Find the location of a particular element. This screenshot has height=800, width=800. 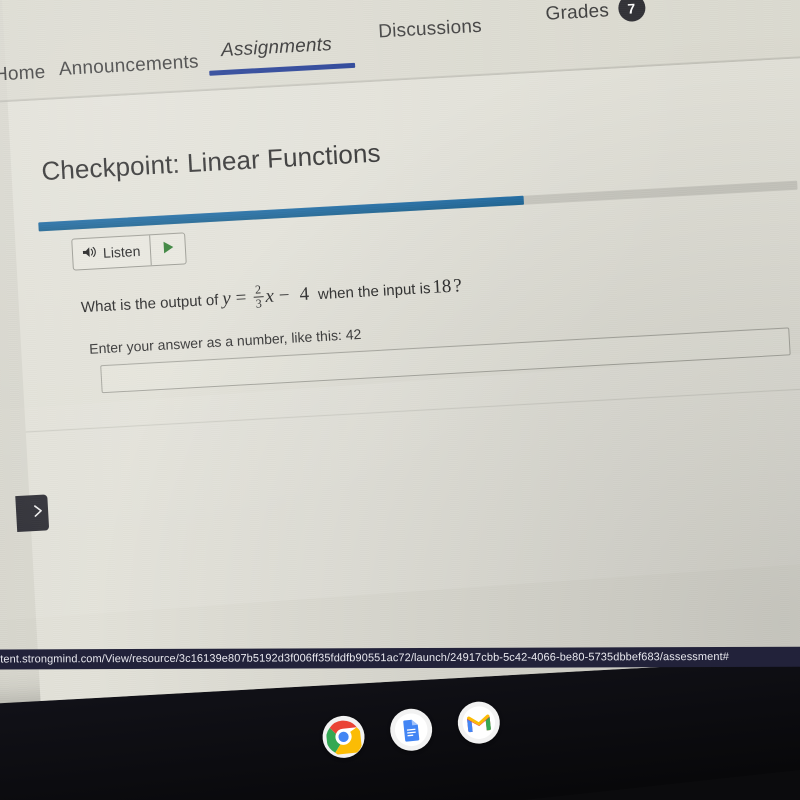

nav-tab-pages: Pages is located at coordinates (747, 1).